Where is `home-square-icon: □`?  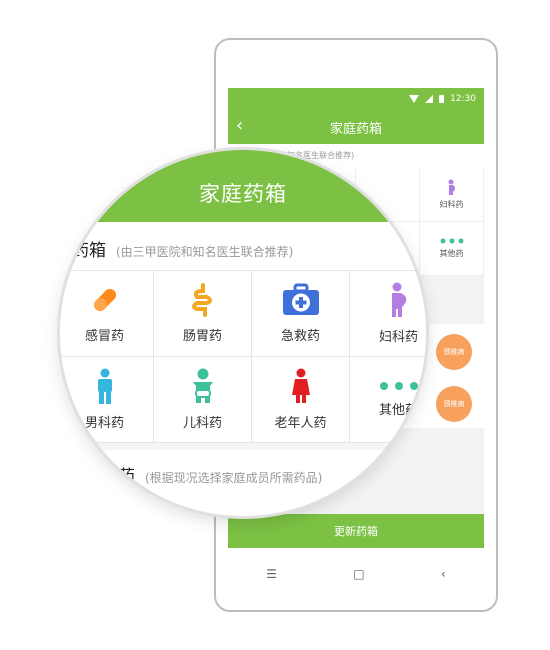
home-square-icon: □ is located at coordinates (358, 574).